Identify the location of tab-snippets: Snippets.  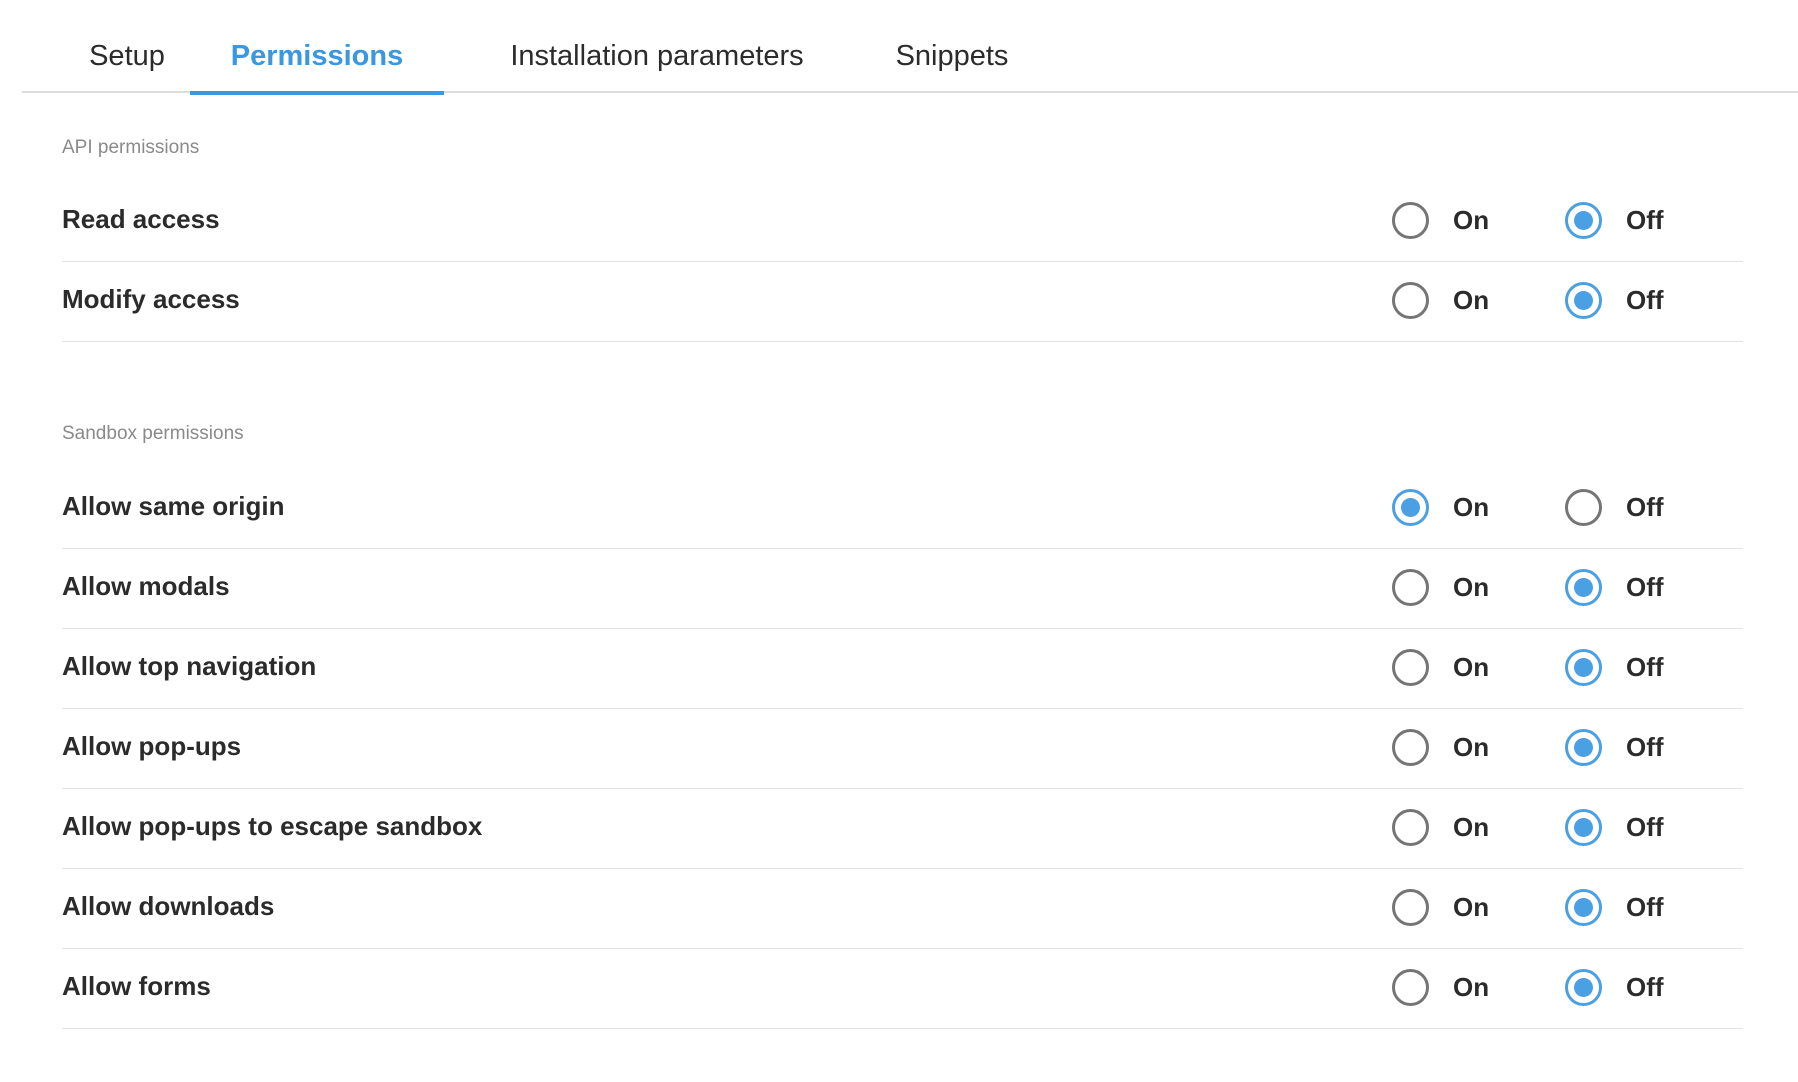
(952, 46).